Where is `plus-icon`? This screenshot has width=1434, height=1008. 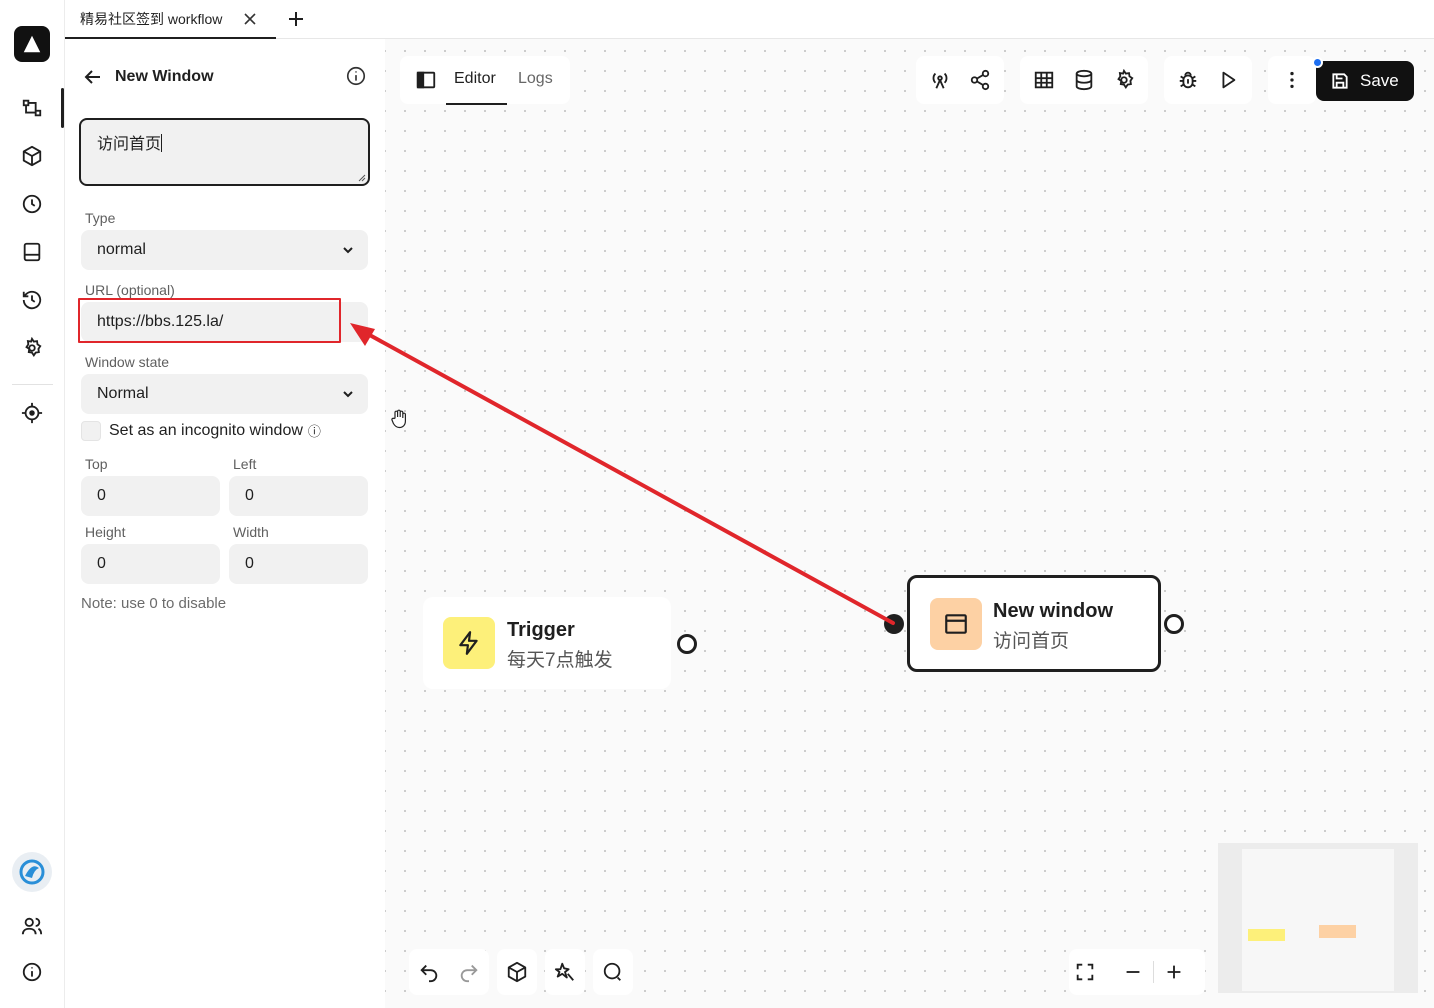
plus-icon is located at coordinates (296, 19).